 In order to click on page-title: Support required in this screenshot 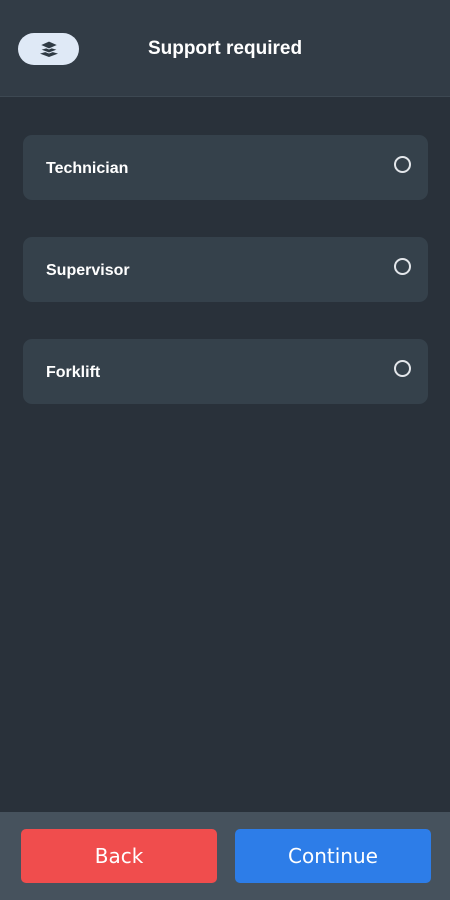, I will do `click(225, 48)`.